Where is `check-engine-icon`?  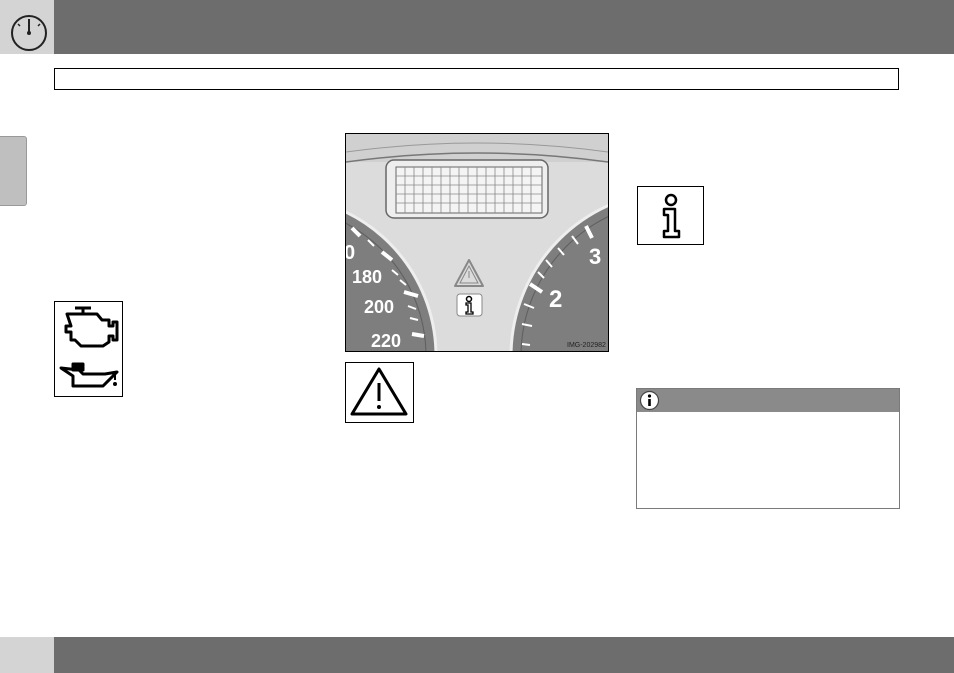 check-engine-icon is located at coordinates (91, 327).